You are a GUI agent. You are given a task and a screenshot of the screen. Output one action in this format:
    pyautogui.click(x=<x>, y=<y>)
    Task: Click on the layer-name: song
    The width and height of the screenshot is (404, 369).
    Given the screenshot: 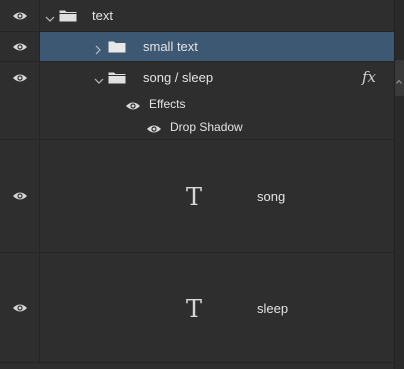 What is the action you would take?
    pyautogui.click(x=271, y=196)
    